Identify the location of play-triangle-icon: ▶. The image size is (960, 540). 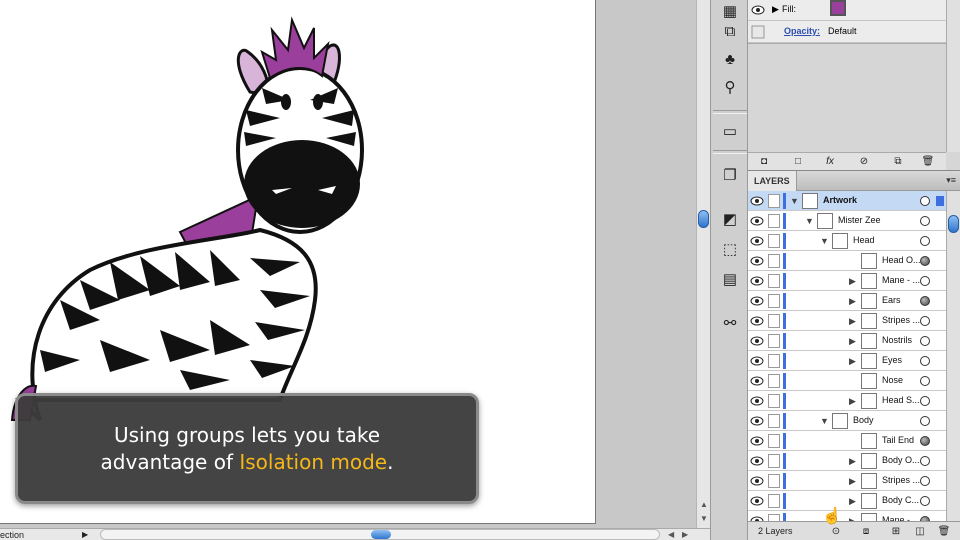
(85, 534).